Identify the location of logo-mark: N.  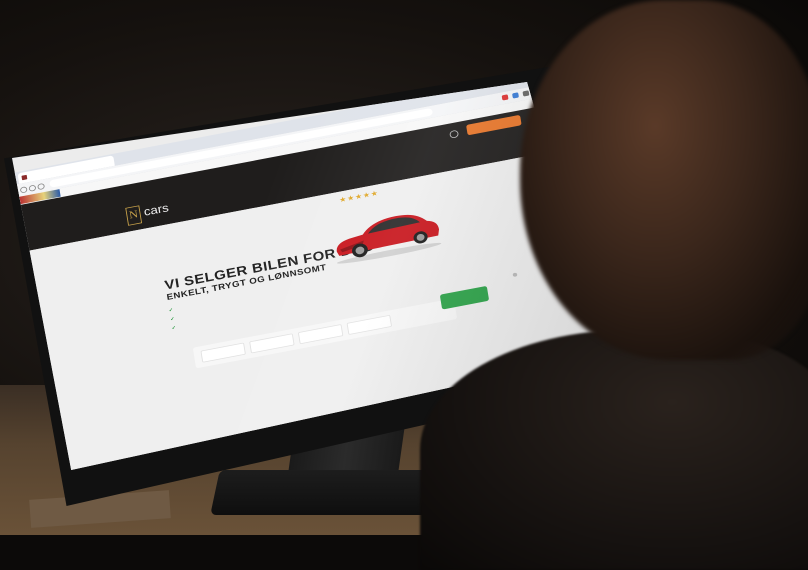
(134, 215).